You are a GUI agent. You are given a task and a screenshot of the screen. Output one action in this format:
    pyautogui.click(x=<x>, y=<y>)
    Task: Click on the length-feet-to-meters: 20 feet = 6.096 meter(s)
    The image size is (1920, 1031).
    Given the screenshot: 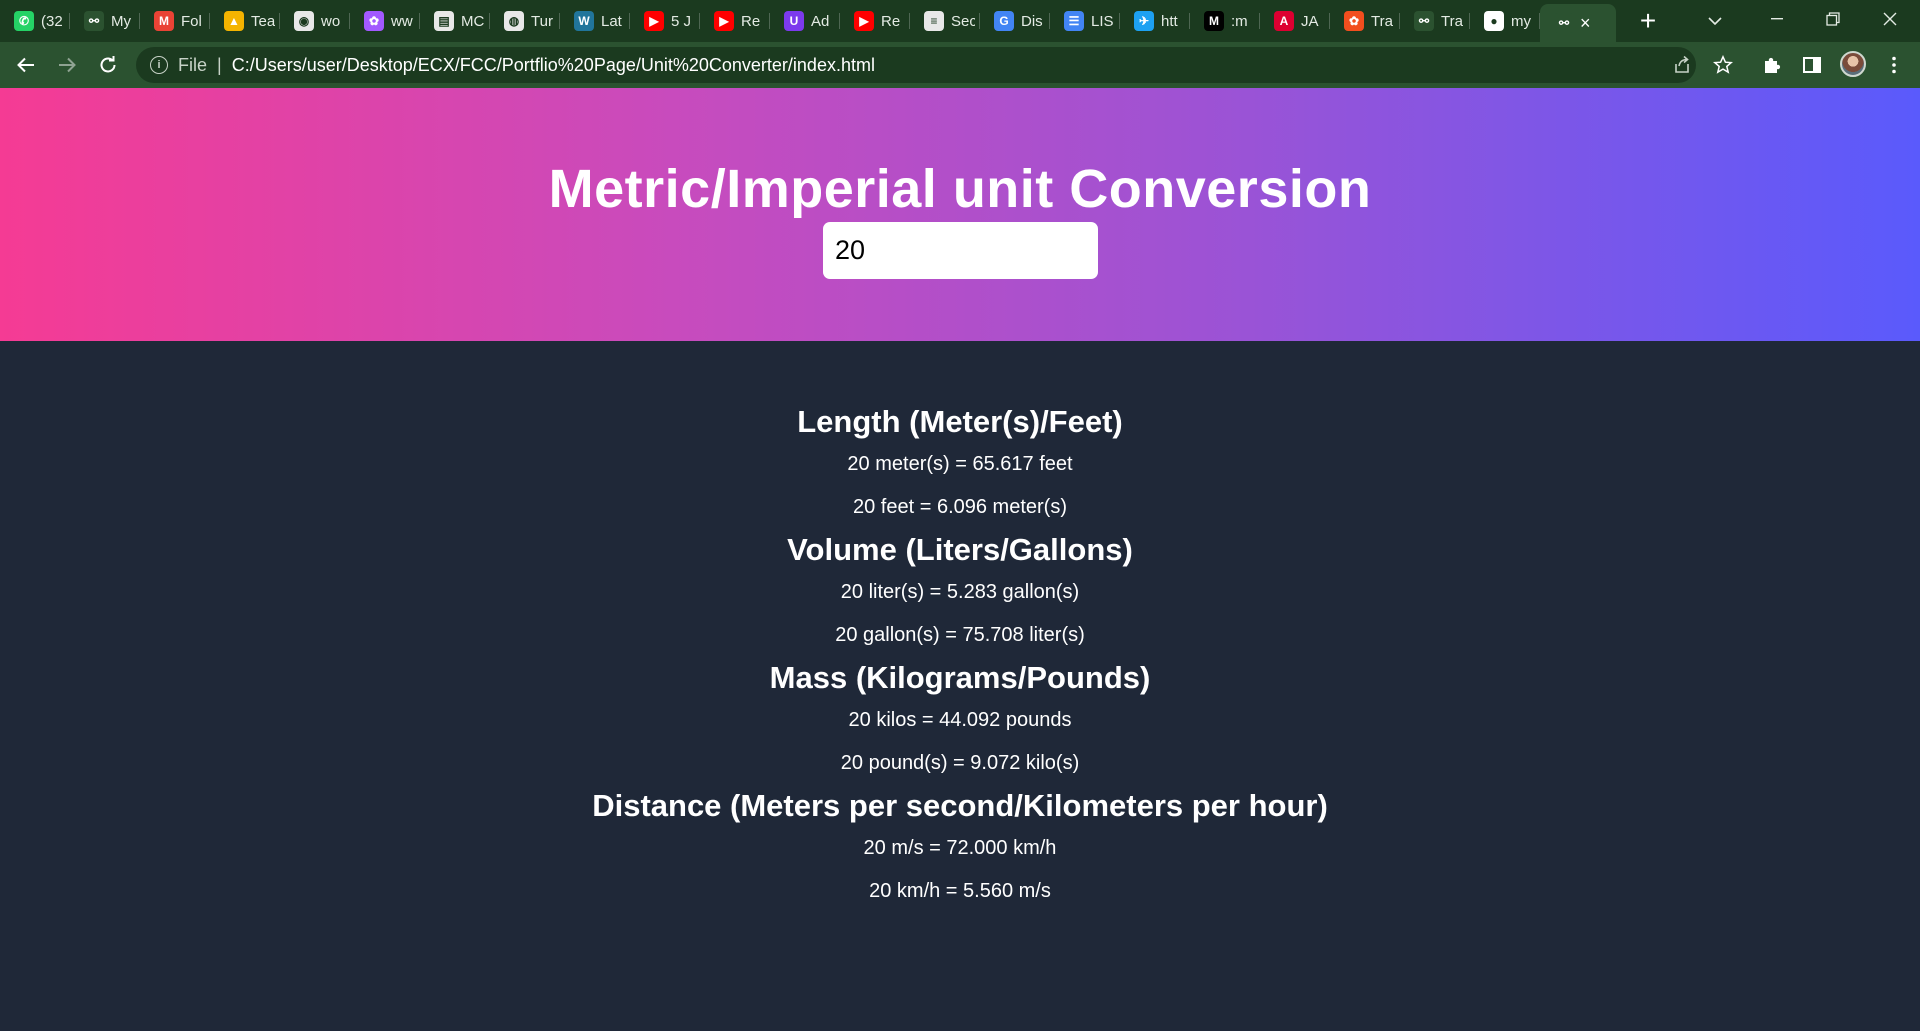 What is the action you would take?
    pyautogui.click(x=959, y=507)
    